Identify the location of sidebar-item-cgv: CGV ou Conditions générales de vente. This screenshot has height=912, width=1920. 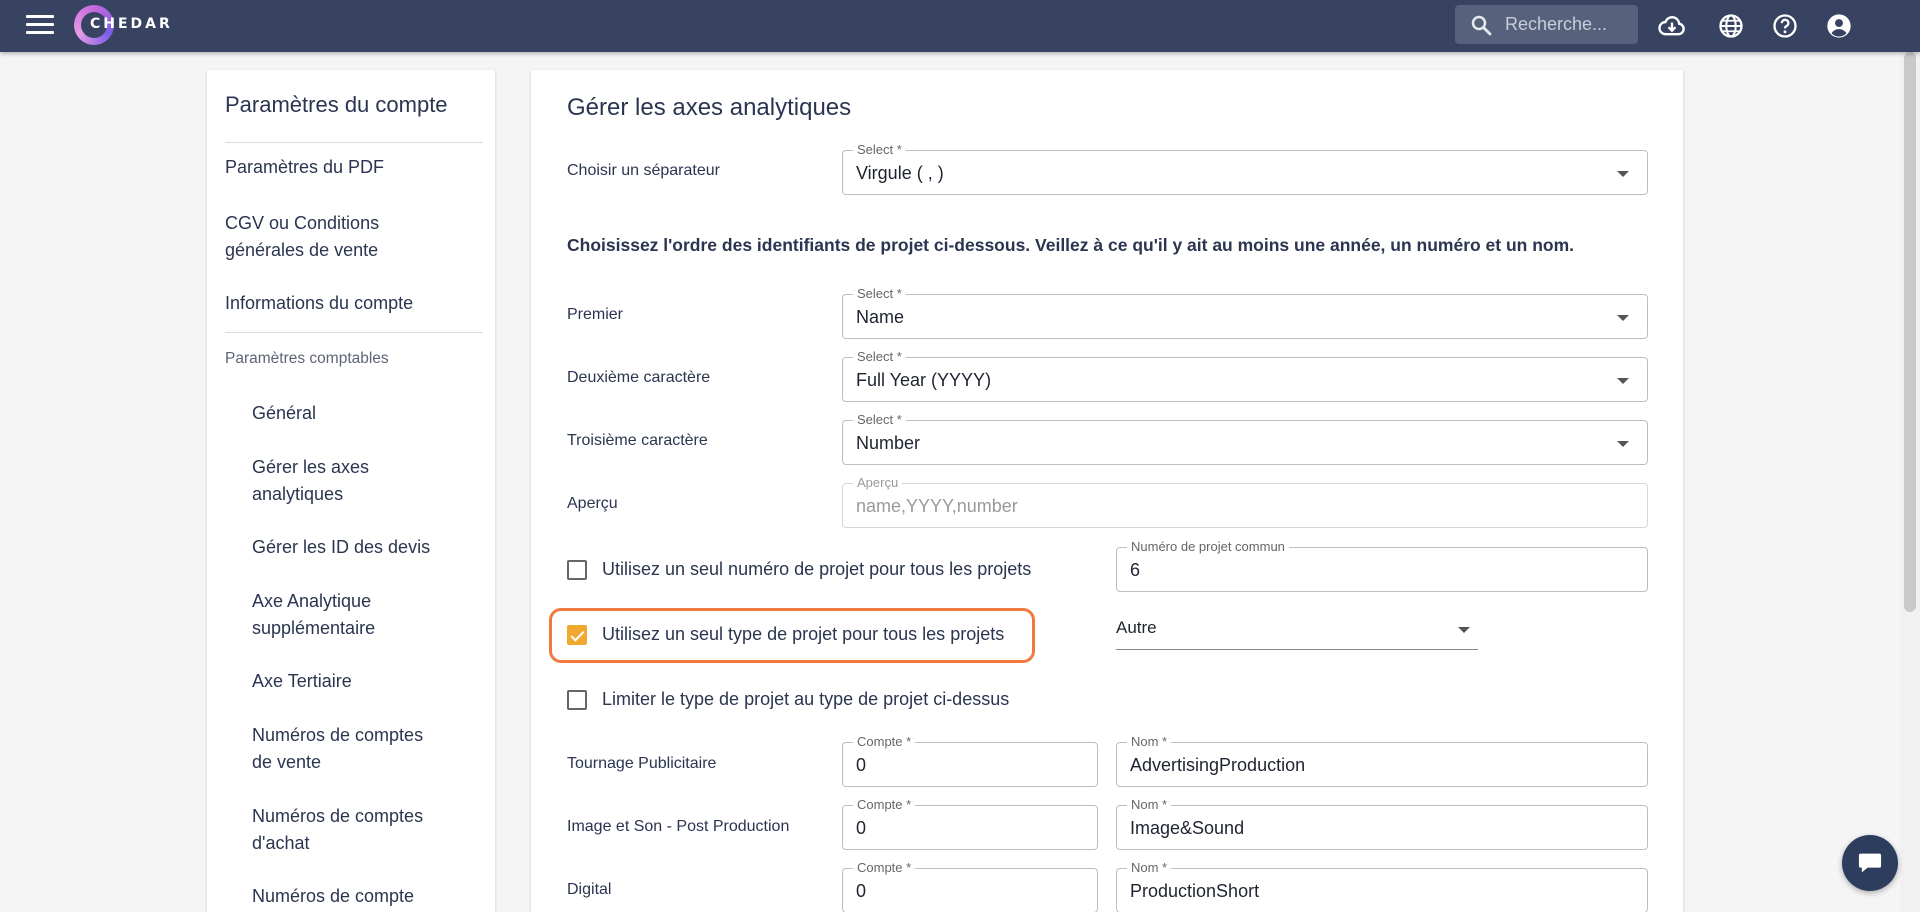
(320, 237).